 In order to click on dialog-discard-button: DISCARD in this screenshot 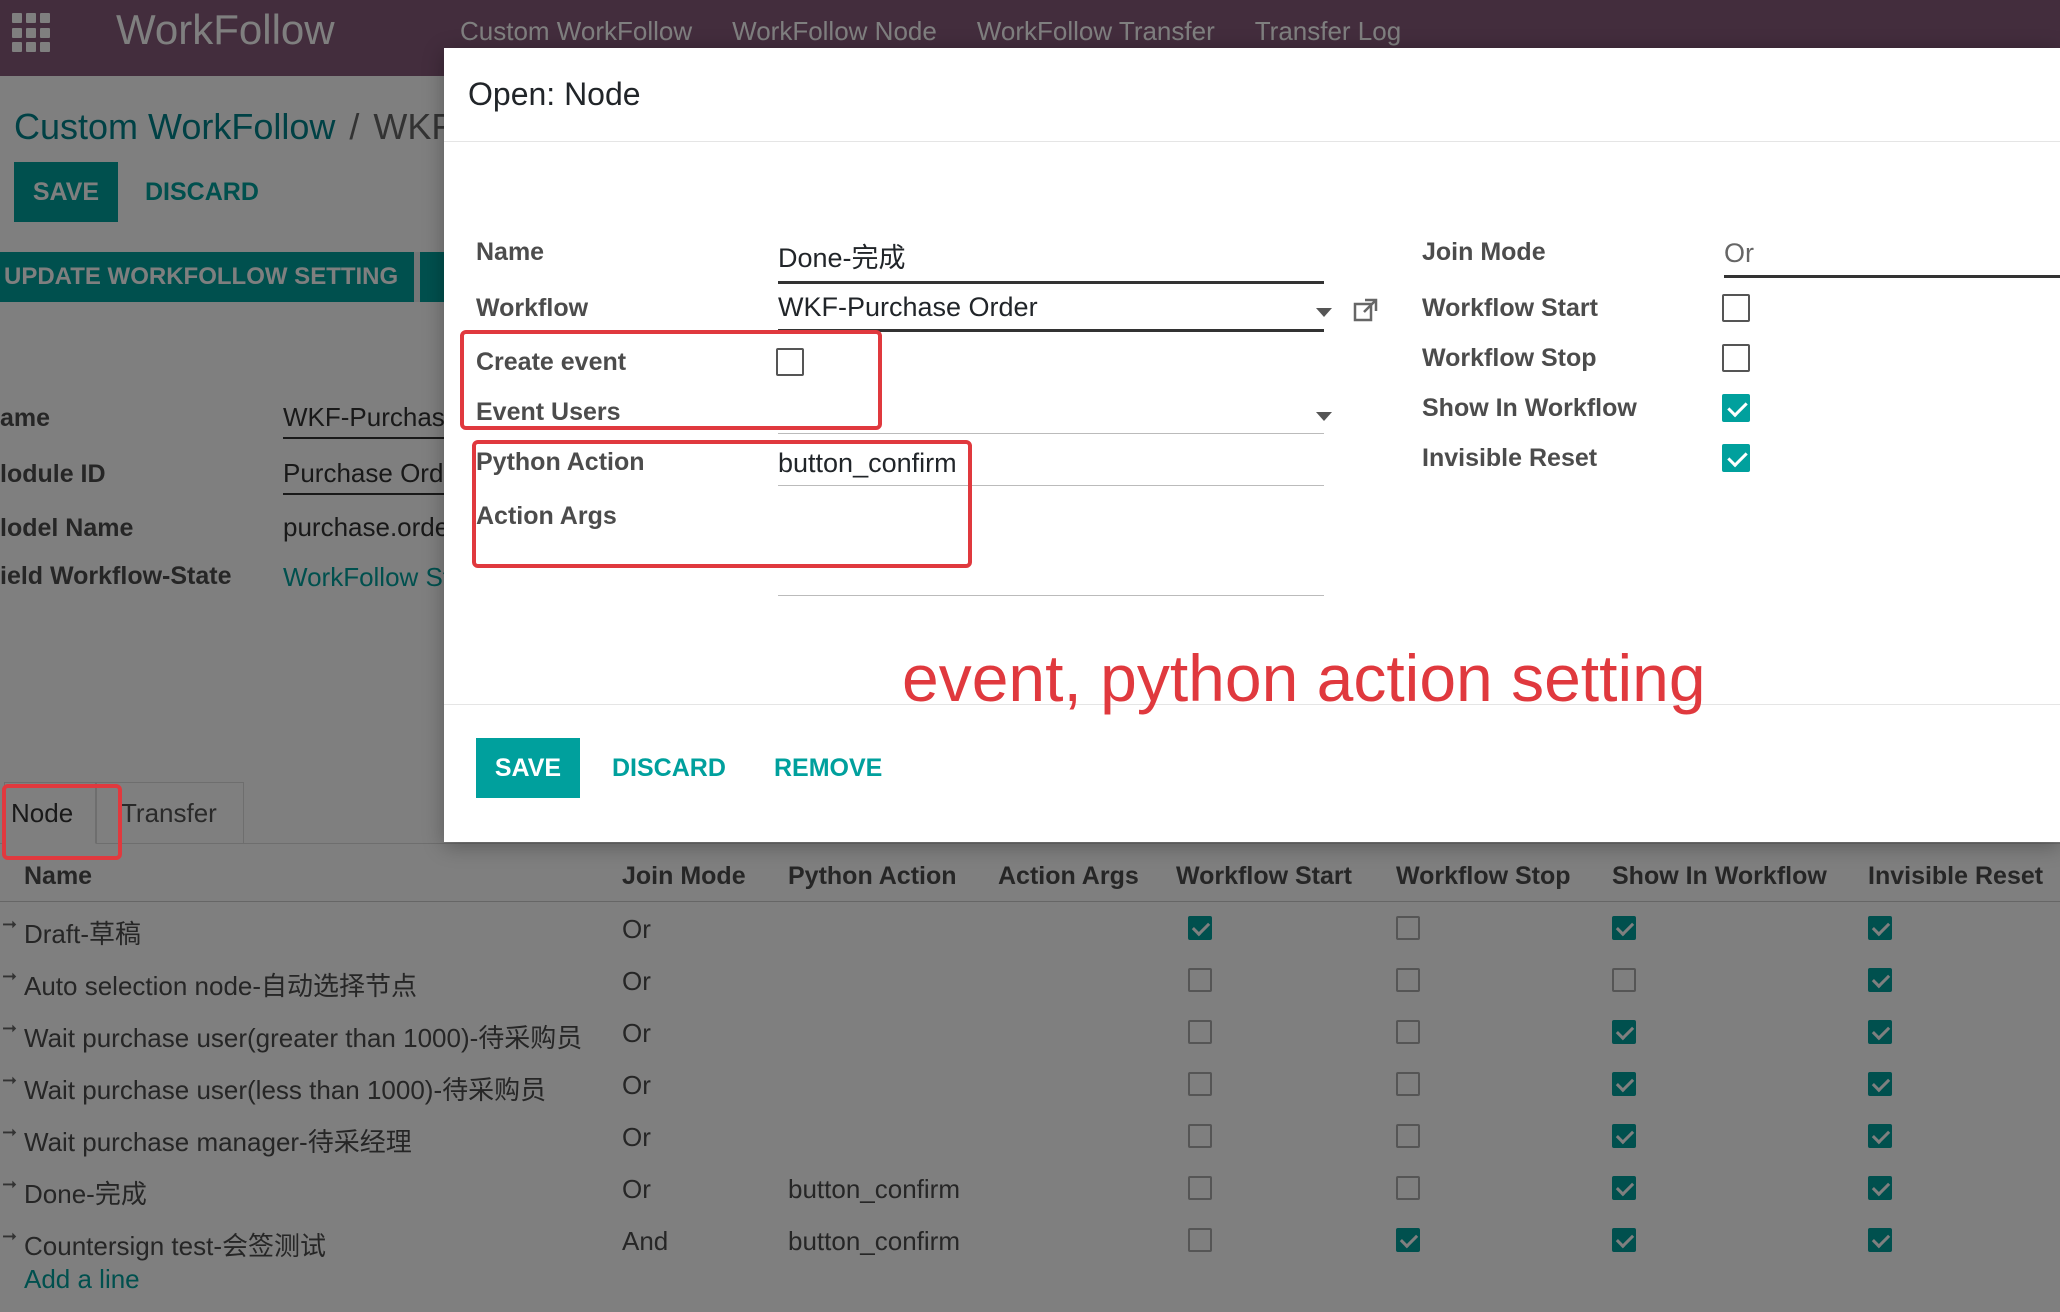, I will do `click(669, 768)`.